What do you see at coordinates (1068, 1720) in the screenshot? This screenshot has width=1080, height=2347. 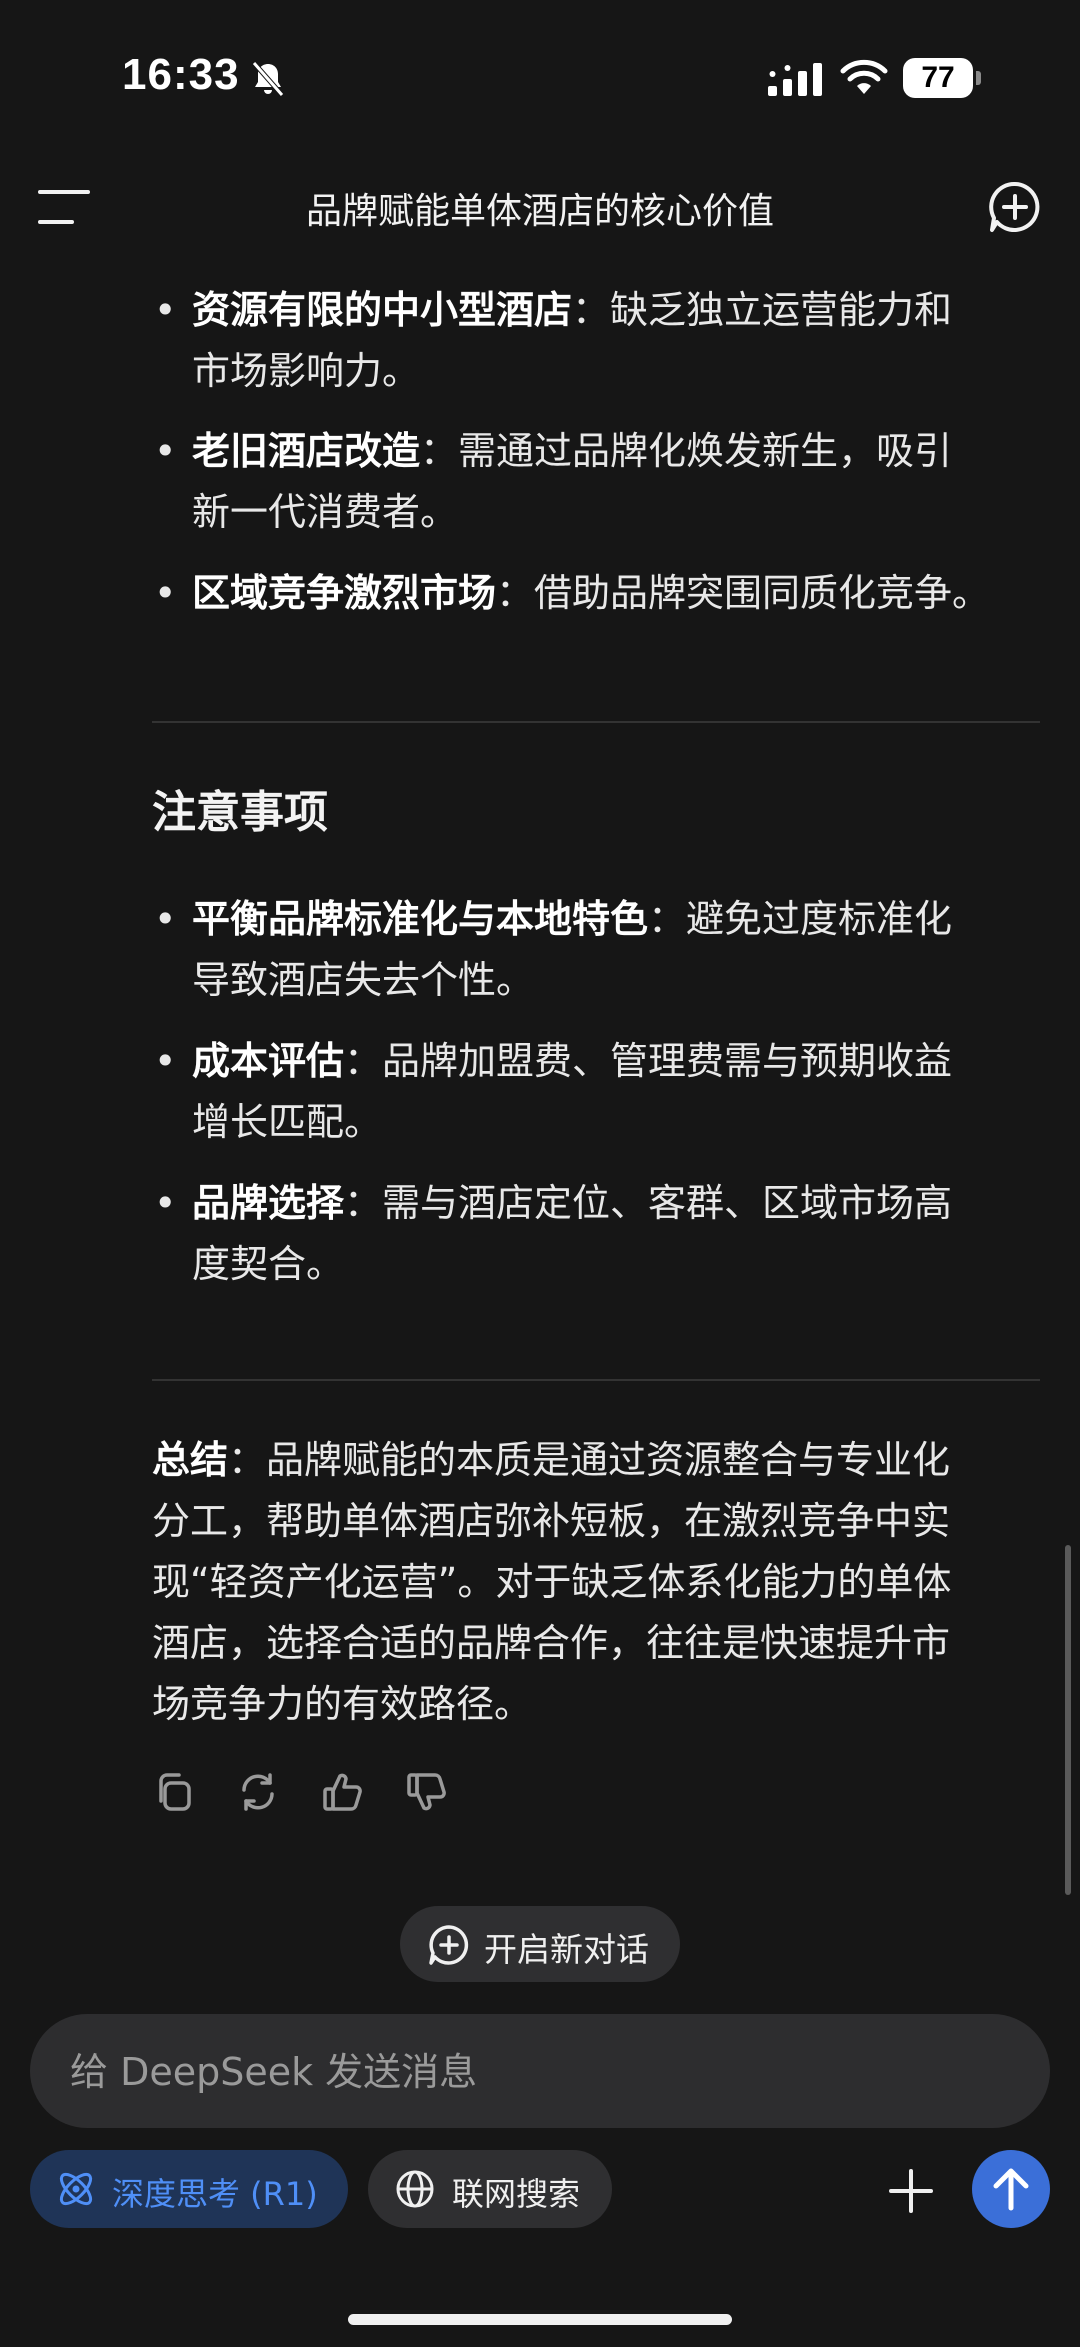 I see `scrollbar` at bounding box center [1068, 1720].